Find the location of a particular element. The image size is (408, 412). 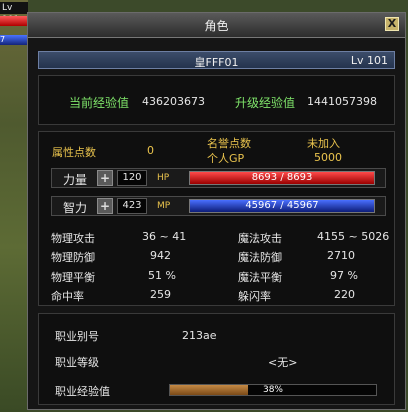

physical-attack-label: 物理攻击 is located at coordinates (73, 238).